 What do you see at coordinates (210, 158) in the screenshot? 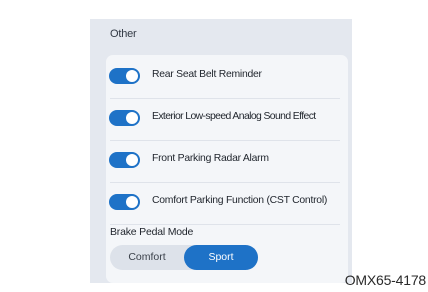
I see `setting-label: Front Parking Radar Alarm` at bounding box center [210, 158].